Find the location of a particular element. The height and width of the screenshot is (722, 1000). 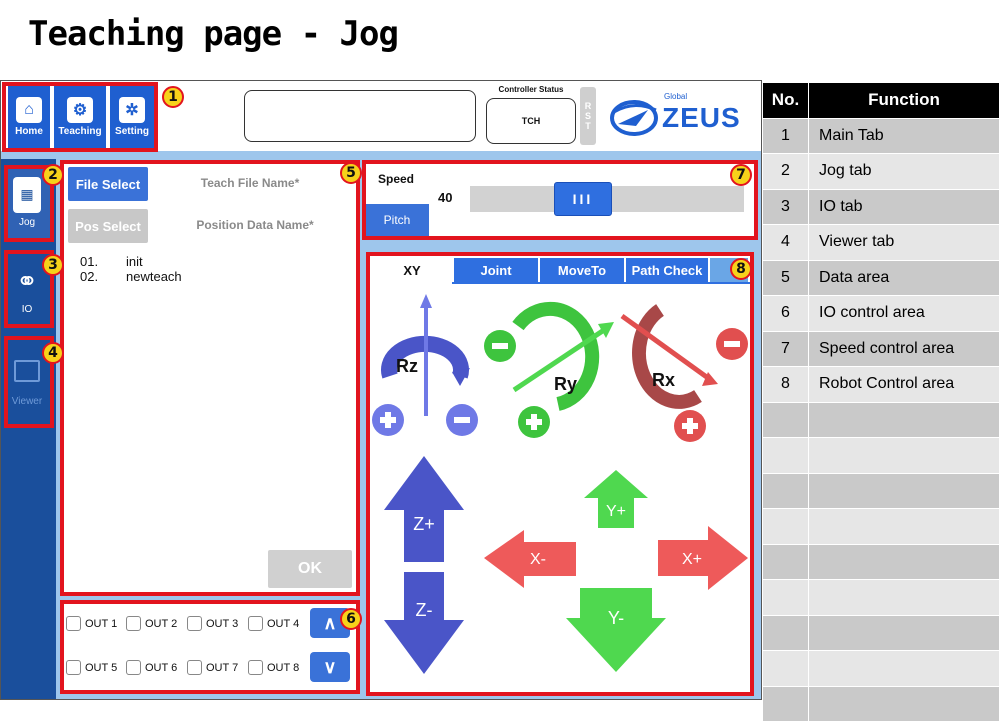

callout-4: 4 is located at coordinates (53, 353).